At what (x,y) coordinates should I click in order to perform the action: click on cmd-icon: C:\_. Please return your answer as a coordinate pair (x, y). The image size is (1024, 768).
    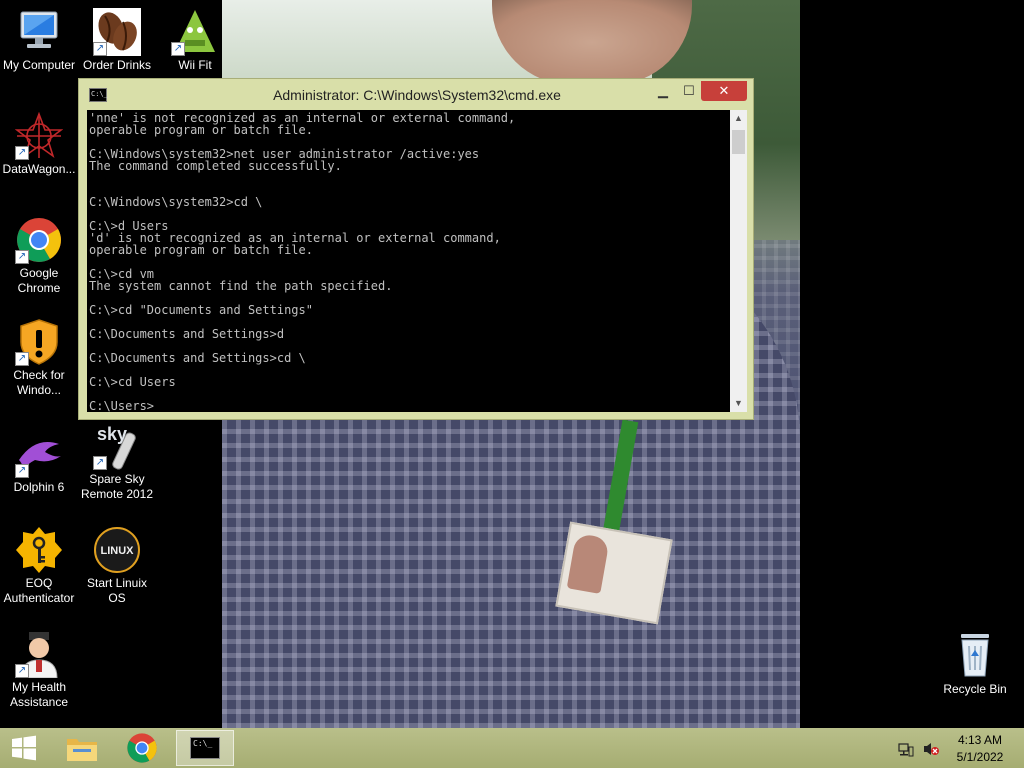
    Looking at the image, I should click on (205, 748).